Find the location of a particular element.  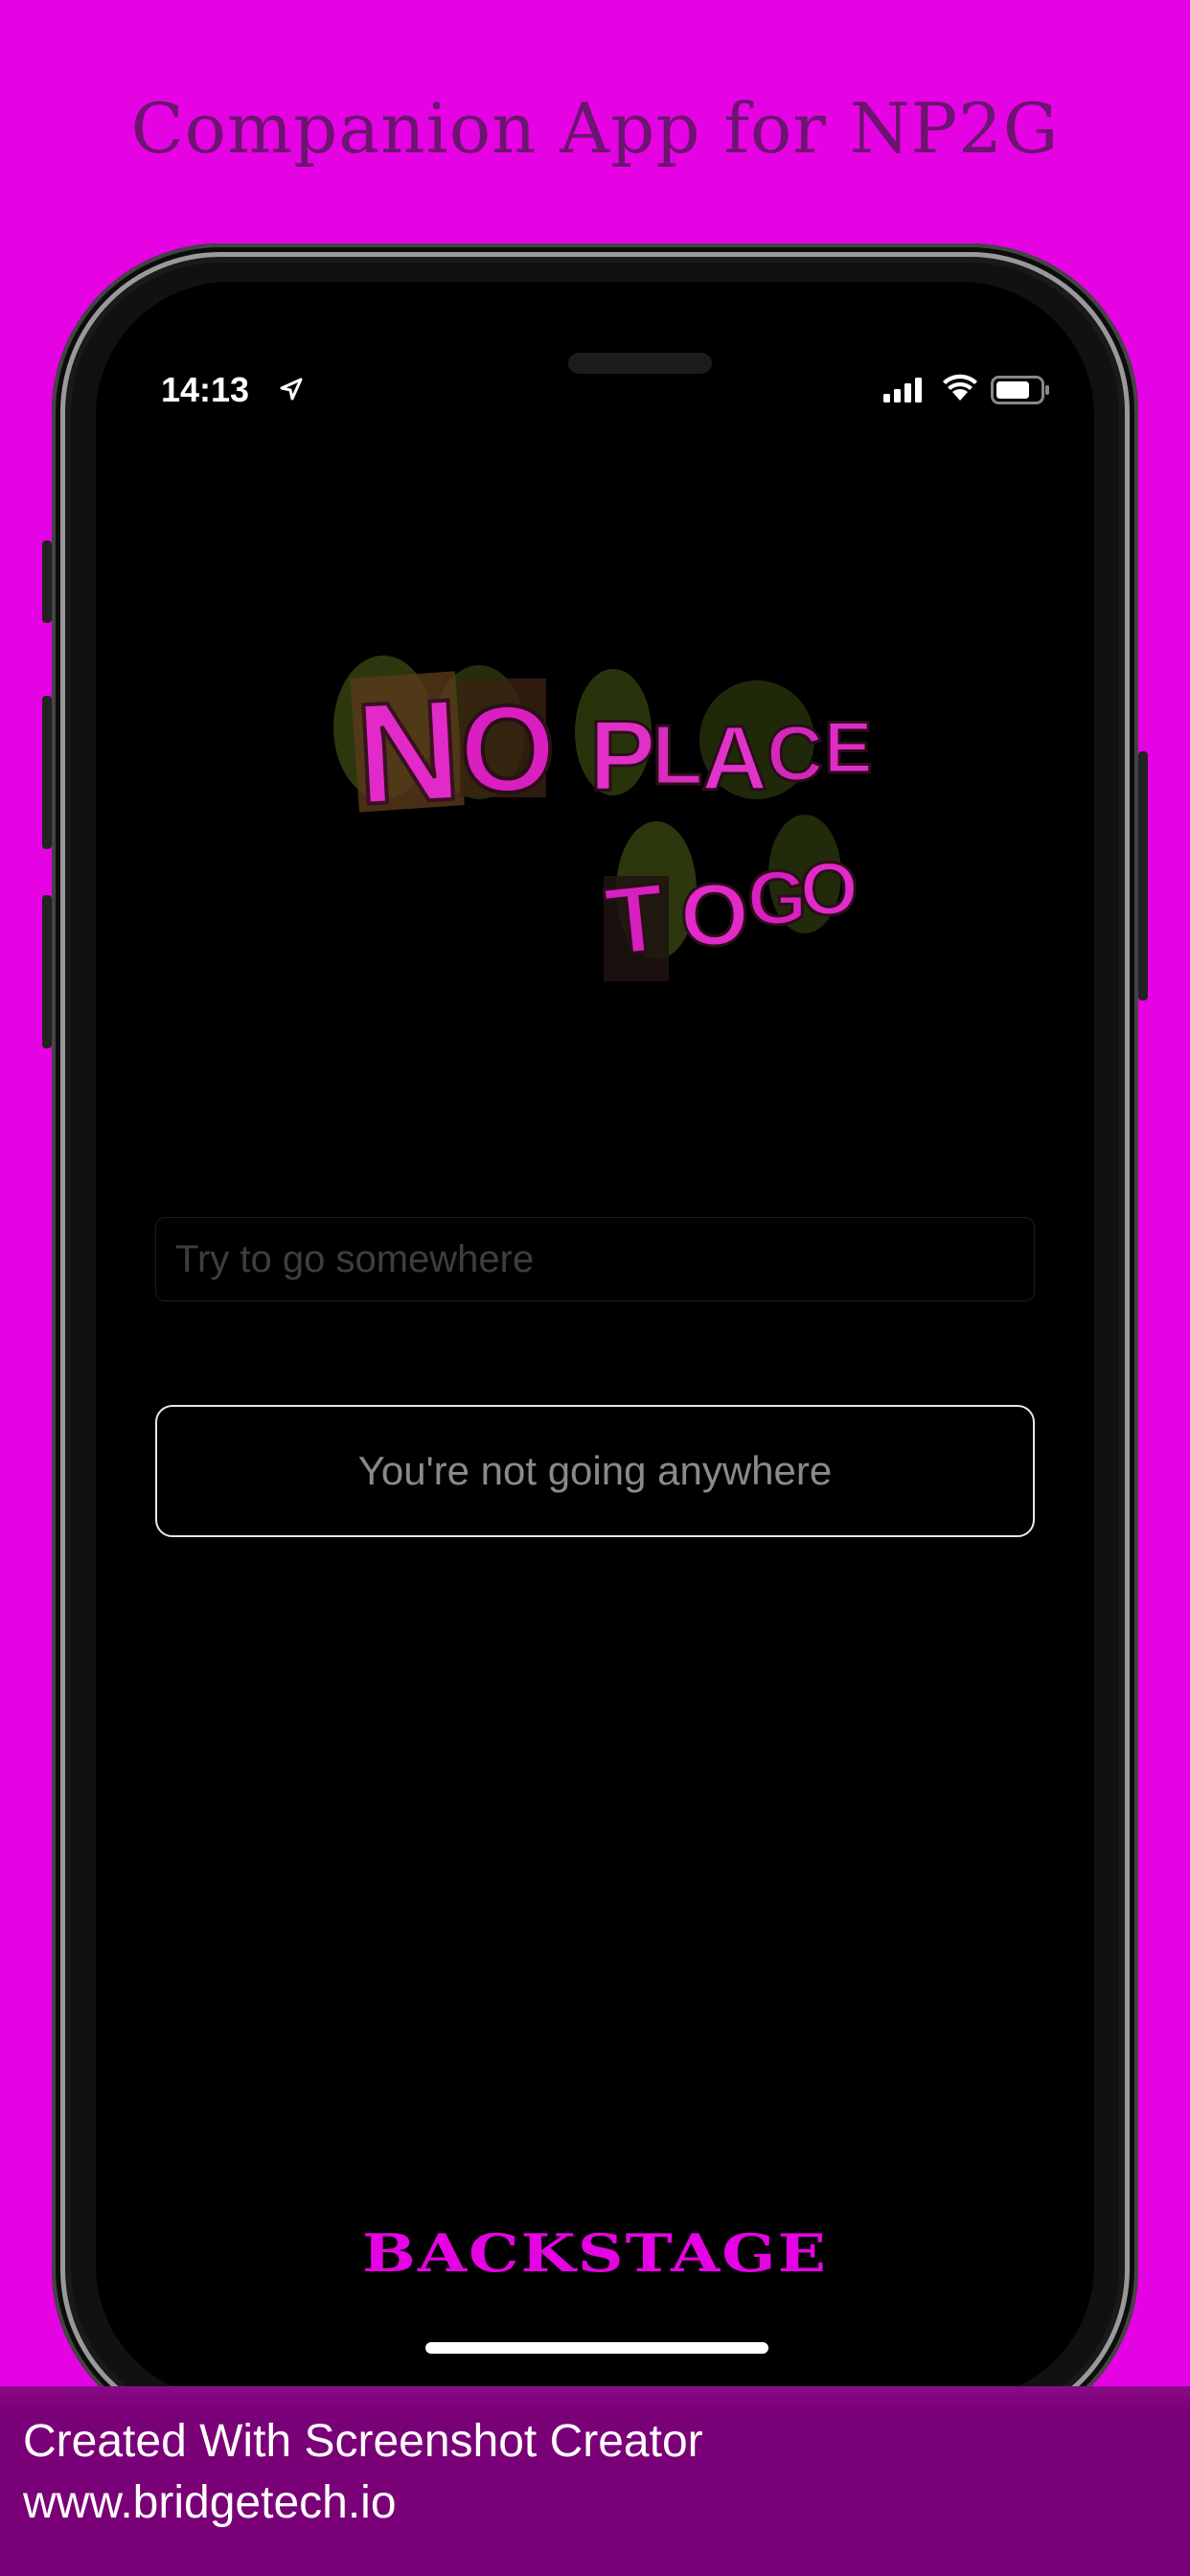

backstage-brand: BACKSTAGE is located at coordinates (595, 2253).